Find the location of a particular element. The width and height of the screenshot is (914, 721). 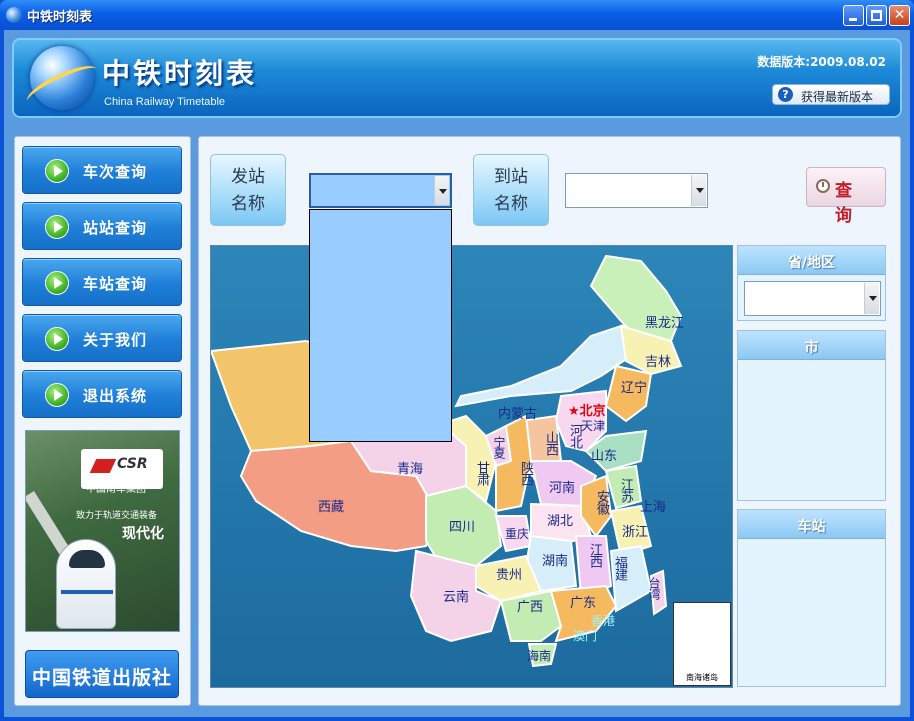

csr-advertisement: CSR 中国南车集团 致力于轨道交通装备 现代化 is located at coordinates (102, 531).